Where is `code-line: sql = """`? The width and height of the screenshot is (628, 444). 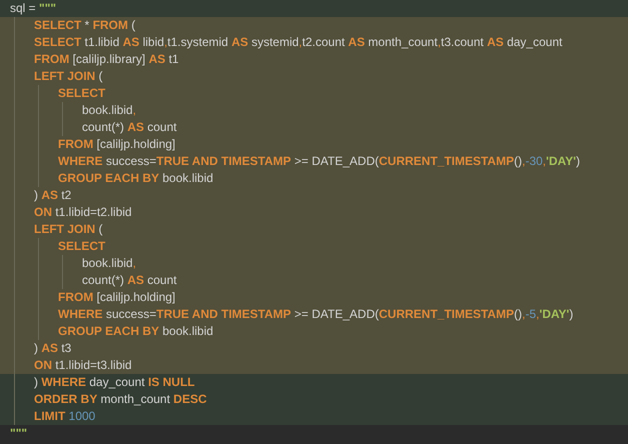 code-line: sql = """ is located at coordinates (33, 8).